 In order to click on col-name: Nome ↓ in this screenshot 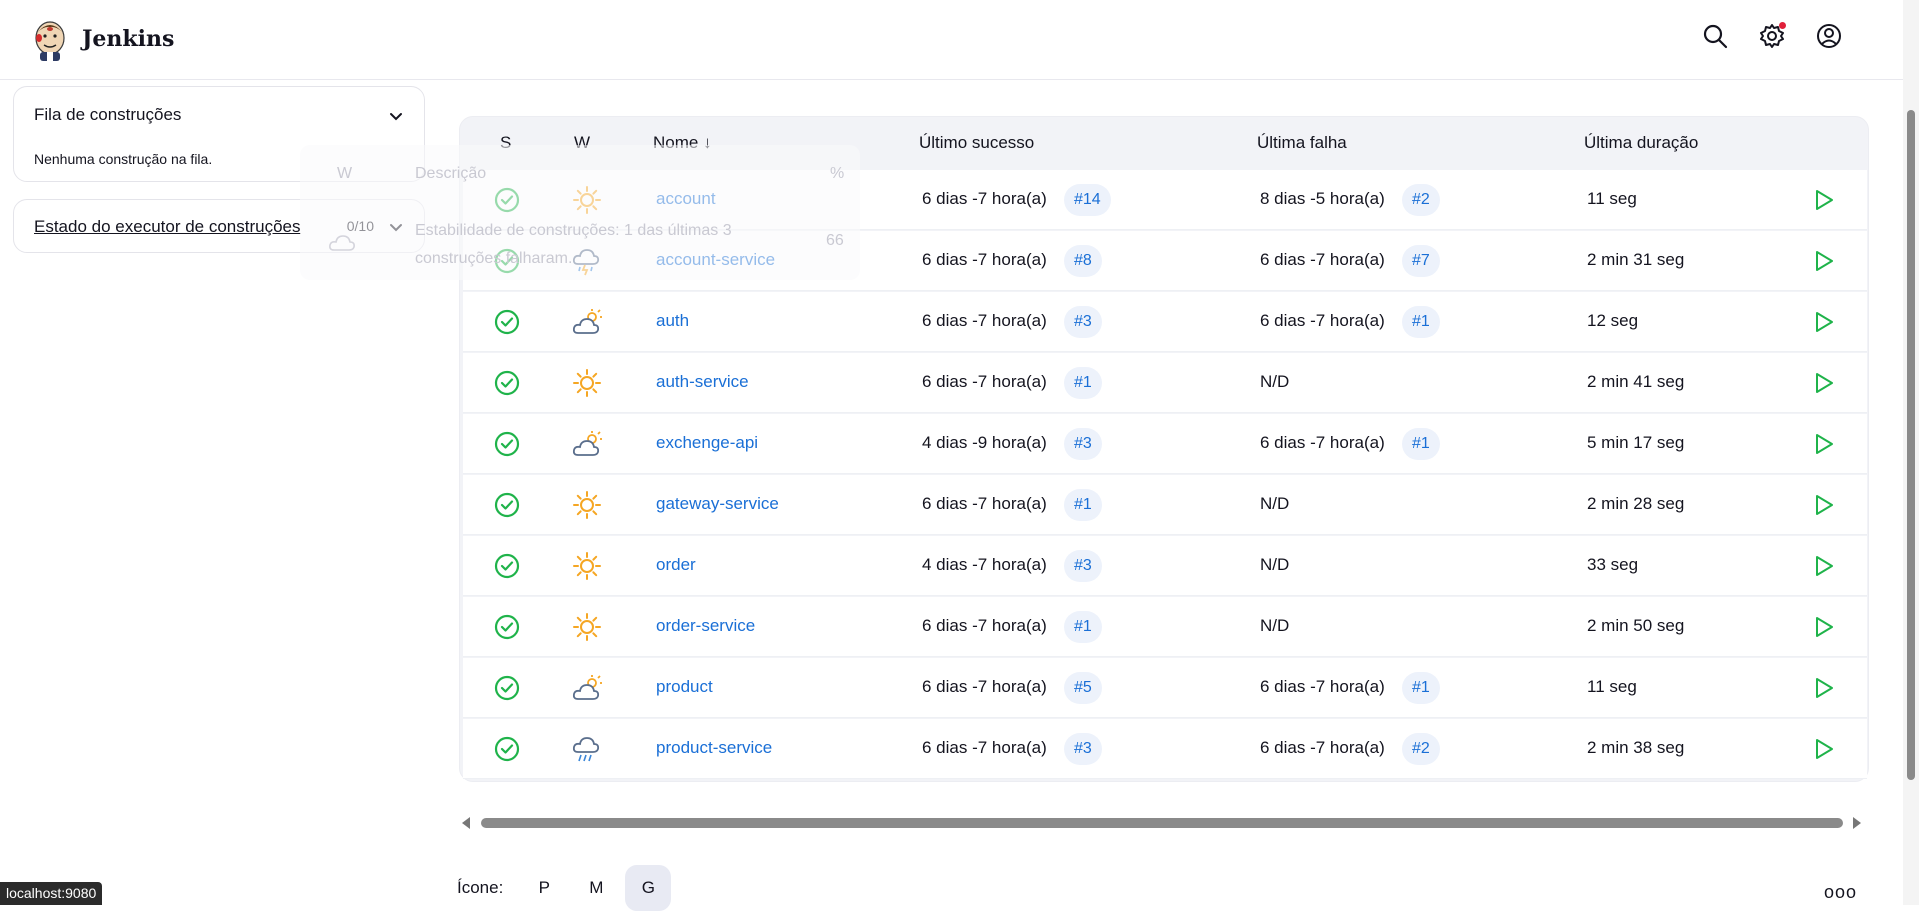, I will do `click(682, 143)`.